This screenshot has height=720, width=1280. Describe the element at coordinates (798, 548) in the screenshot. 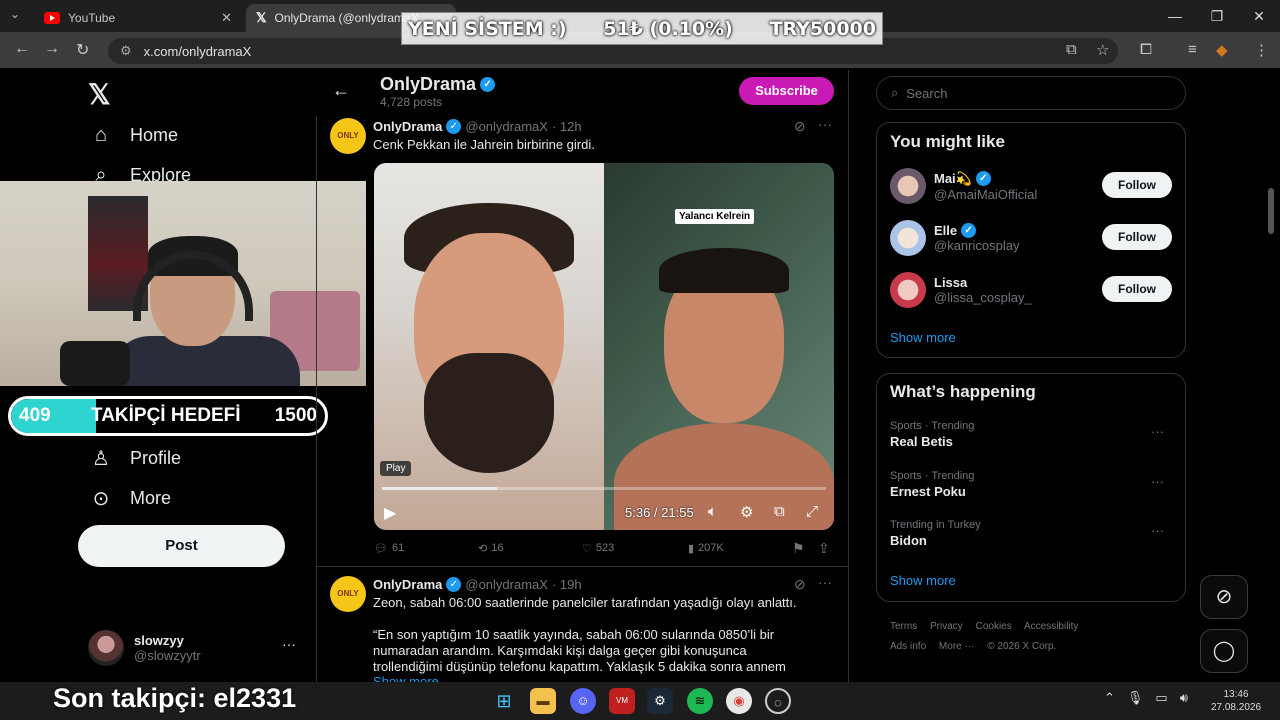

I see `bookmark-icon: ⚑` at that location.